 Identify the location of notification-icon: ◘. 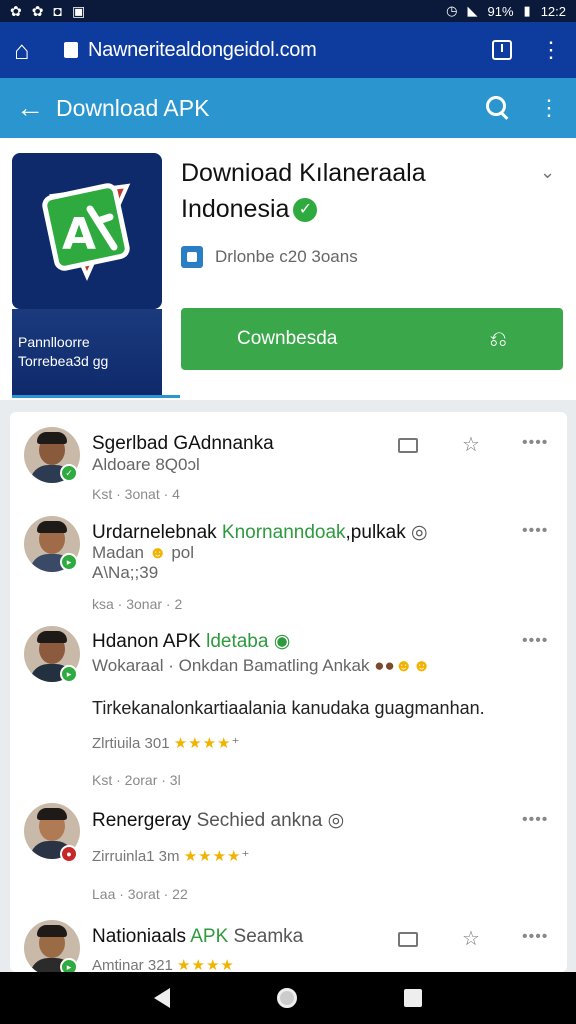
(57, 11).